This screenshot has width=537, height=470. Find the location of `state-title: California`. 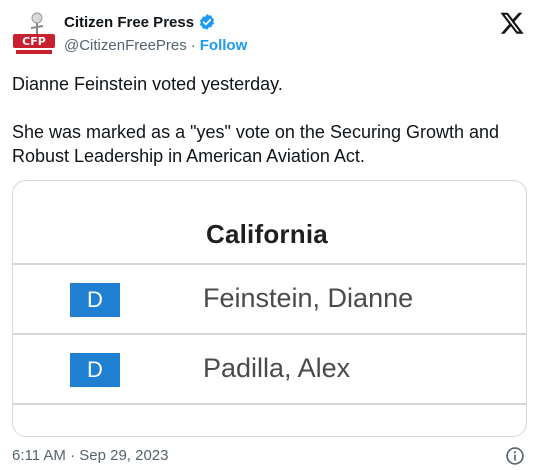

state-title: California is located at coordinates (267, 234).